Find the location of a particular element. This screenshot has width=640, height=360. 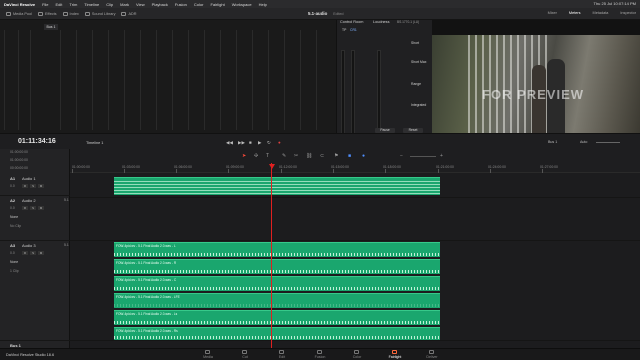

page-cut: Cut is located at coordinates (245, 354).